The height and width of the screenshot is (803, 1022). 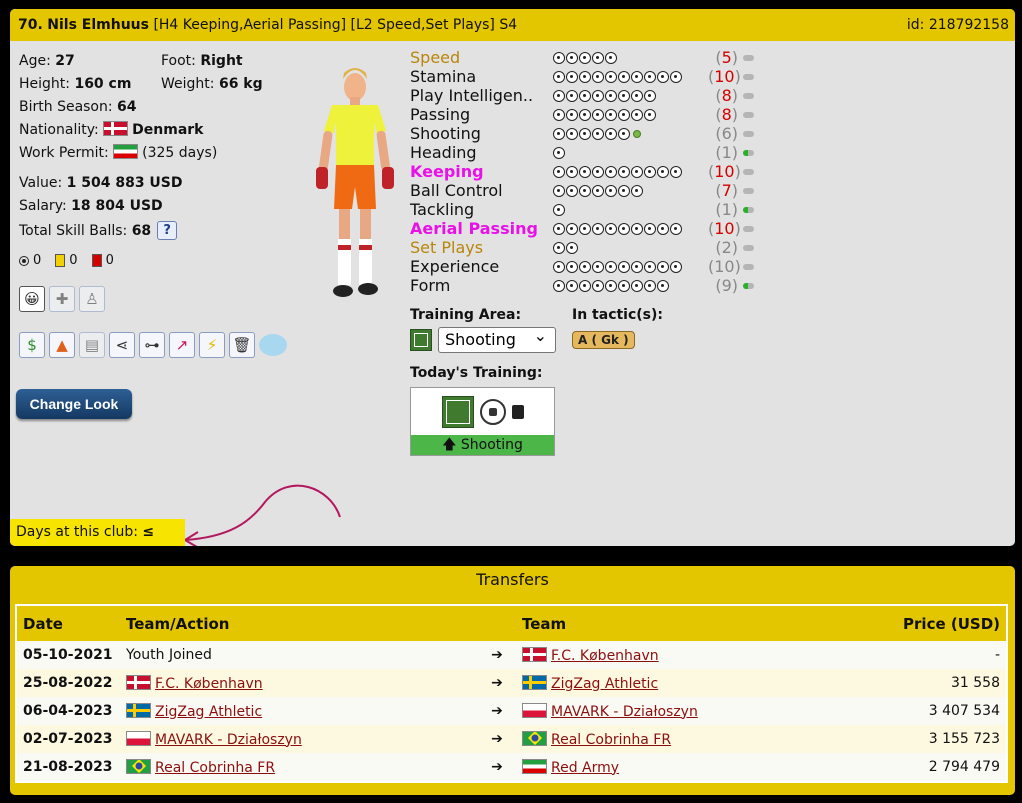 What do you see at coordinates (605, 656) in the screenshot?
I see `transfer-to-team-link: F.C. København` at bounding box center [605, 656].